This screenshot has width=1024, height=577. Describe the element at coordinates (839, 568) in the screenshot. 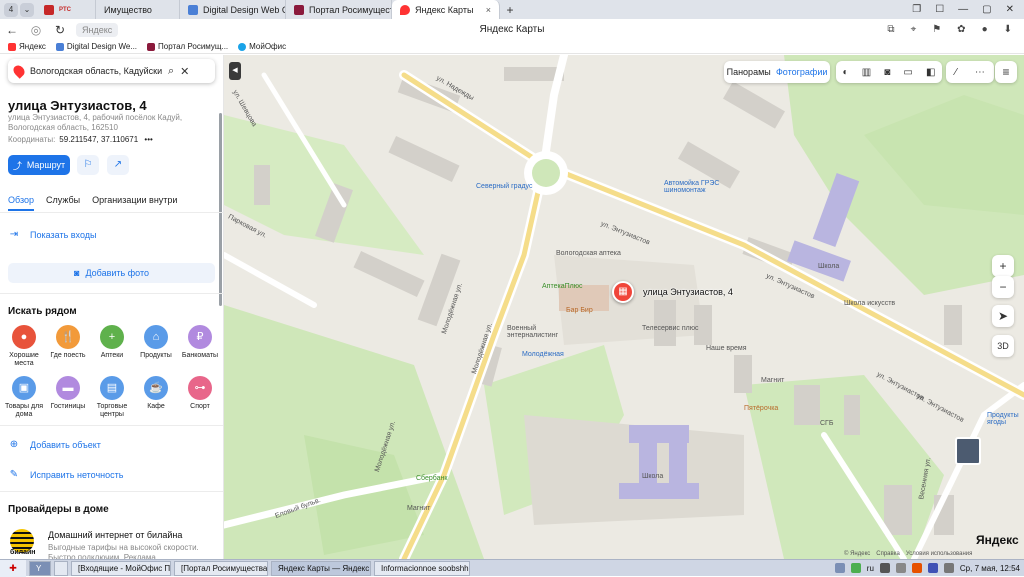

I see `yandex-icon` at that location.